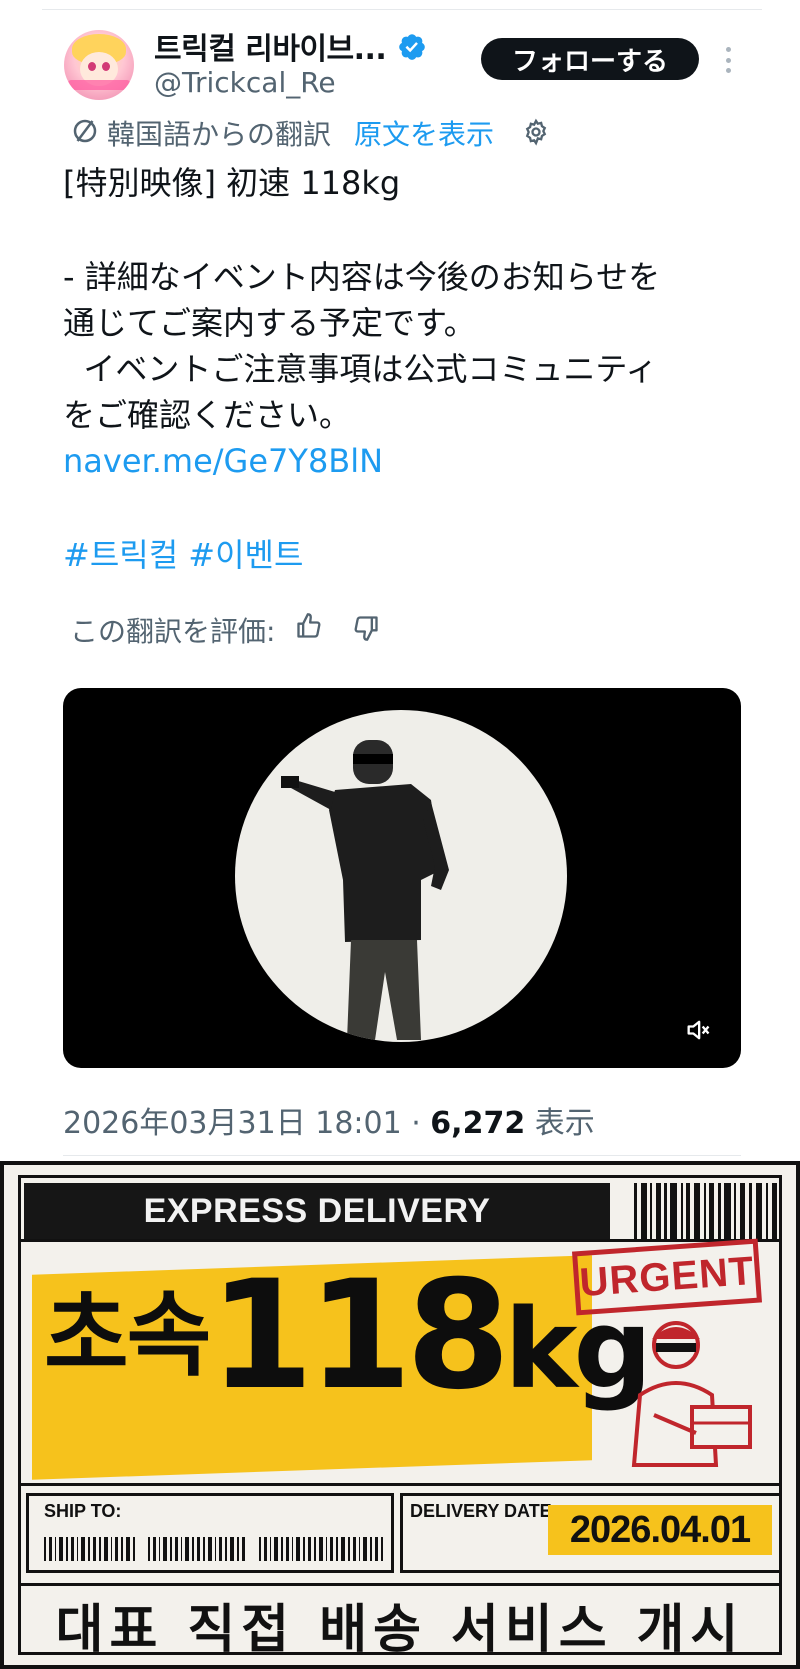 This screenshot has height=1669, width=800. What do you see at coordinates (83, 1511) in the screenshot?
I see `ship-to-label: SHIP TO:` at bounding box center [83, 1511].